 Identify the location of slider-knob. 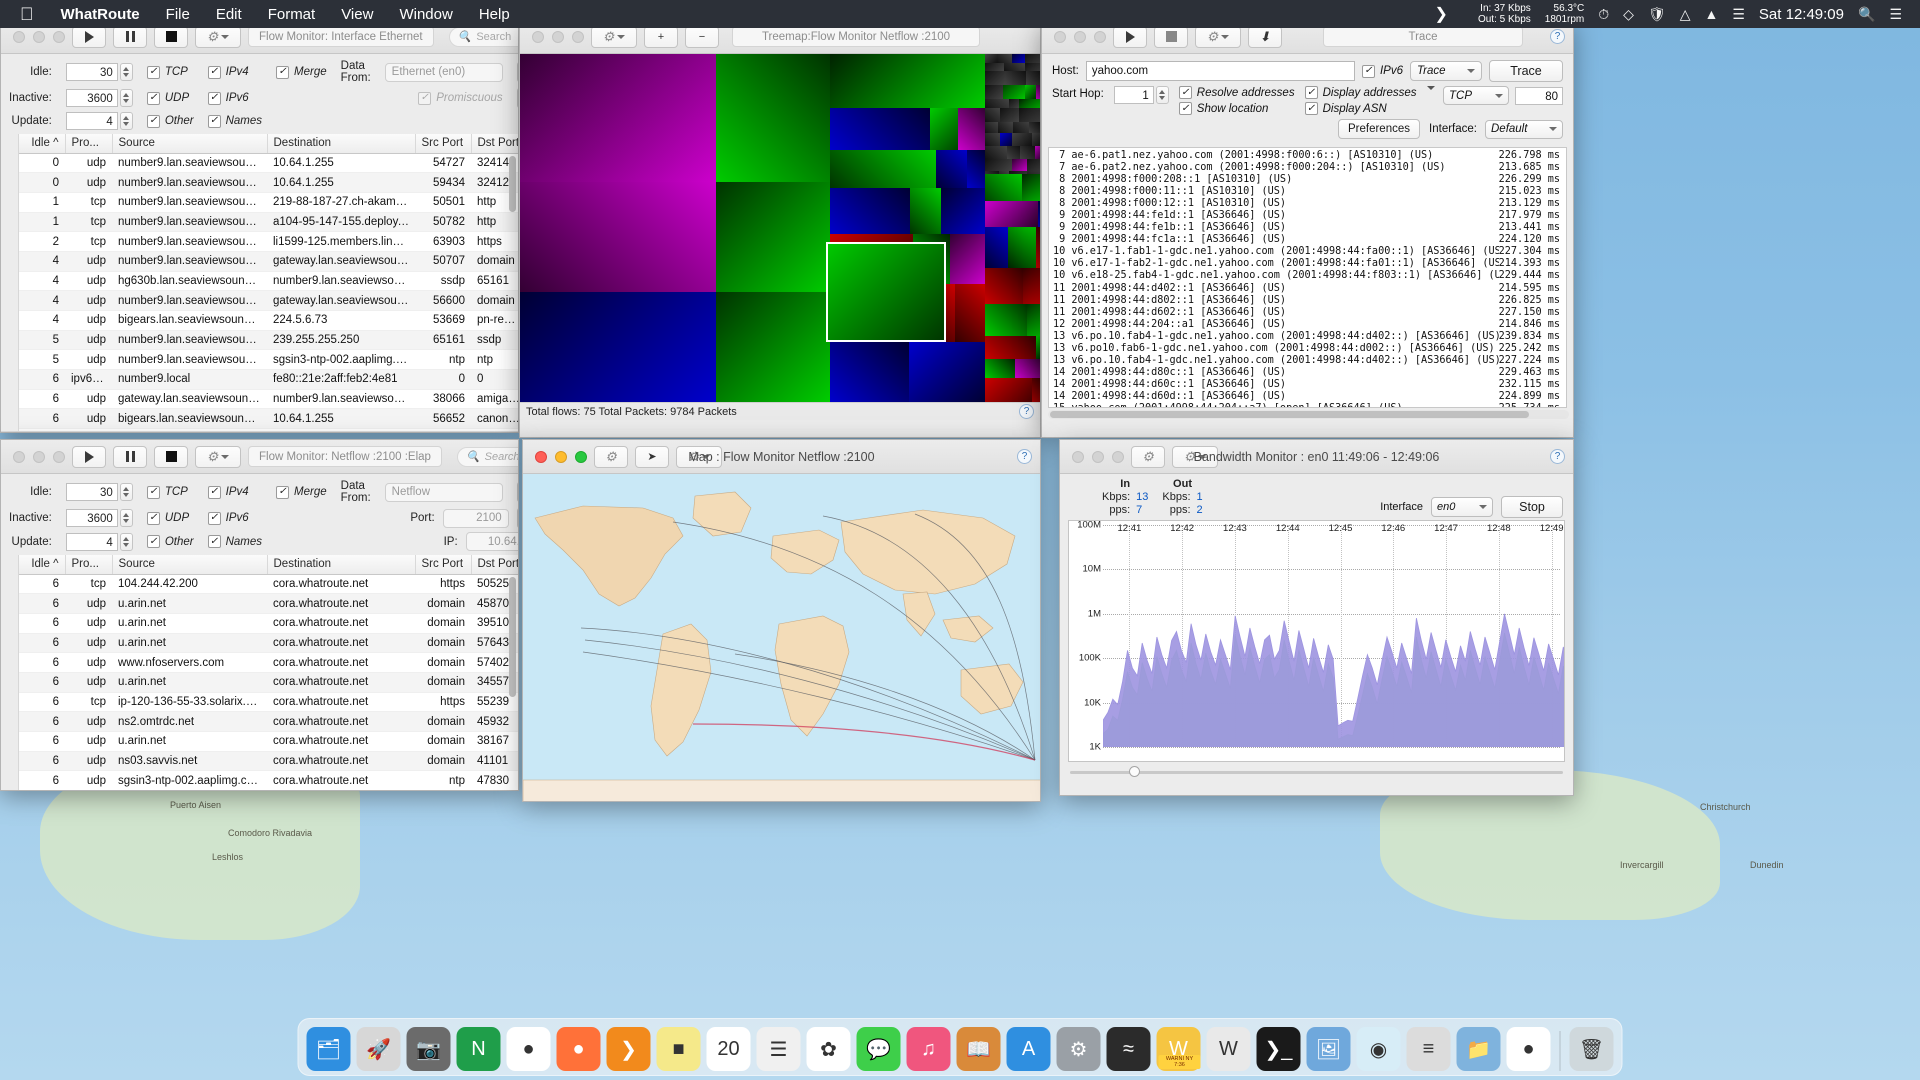
(1135, 771).